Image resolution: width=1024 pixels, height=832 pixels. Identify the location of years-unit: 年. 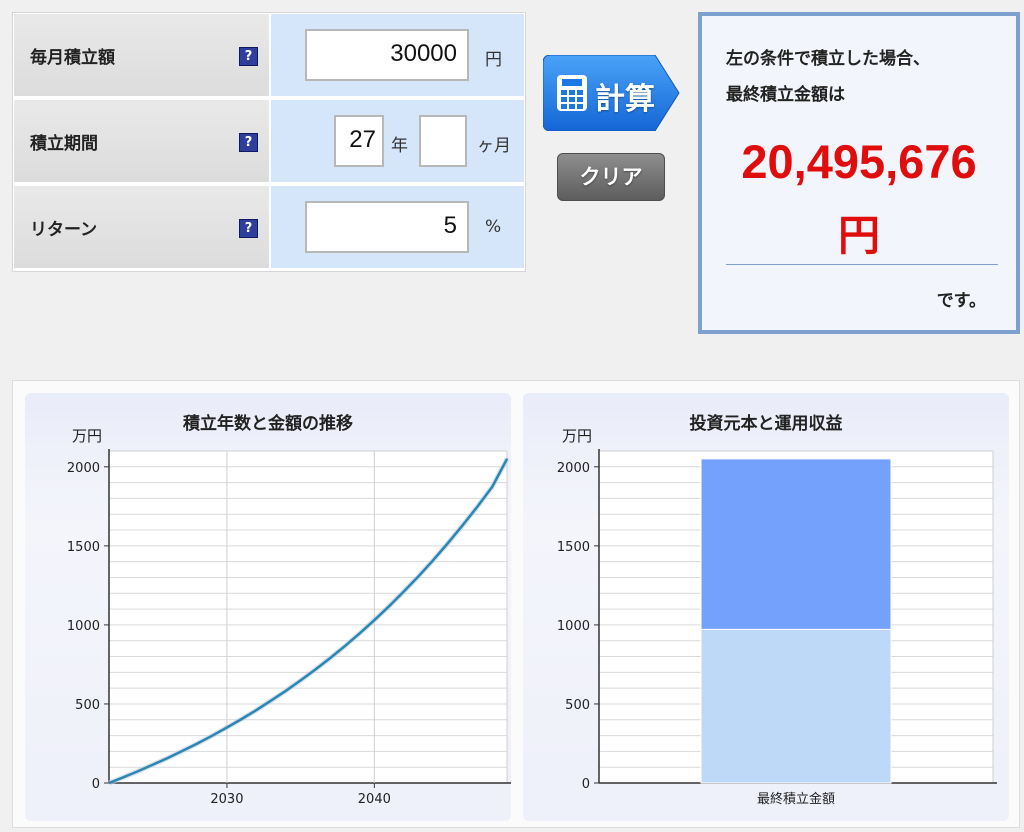
(399, 146).